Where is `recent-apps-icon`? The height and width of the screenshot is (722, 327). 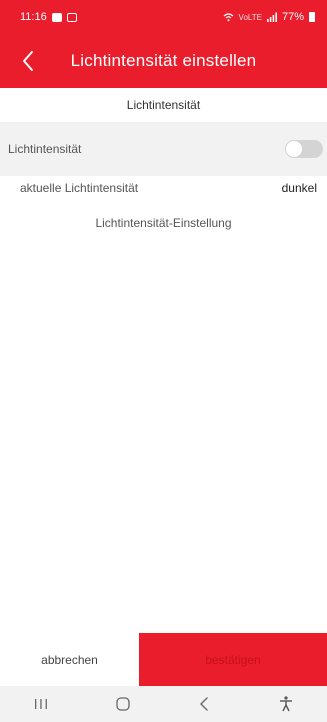 recent-apps-icon is located at coordinates (40, 704).